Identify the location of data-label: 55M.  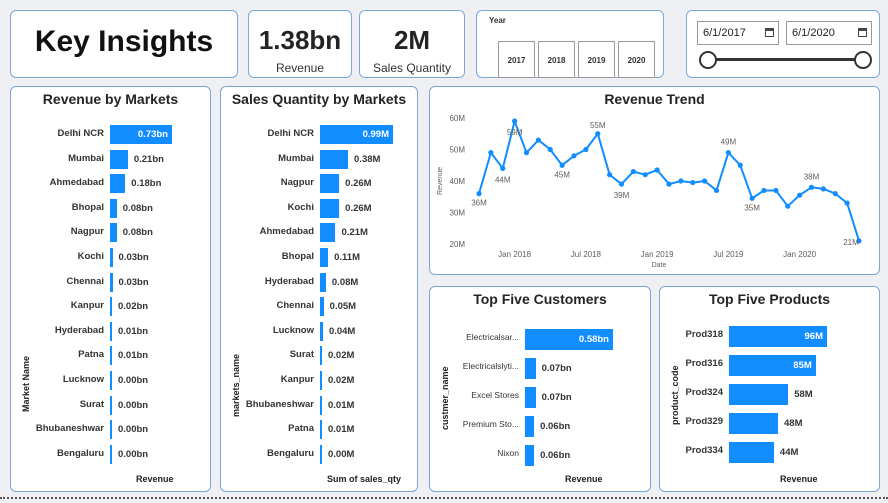
(598, 125).